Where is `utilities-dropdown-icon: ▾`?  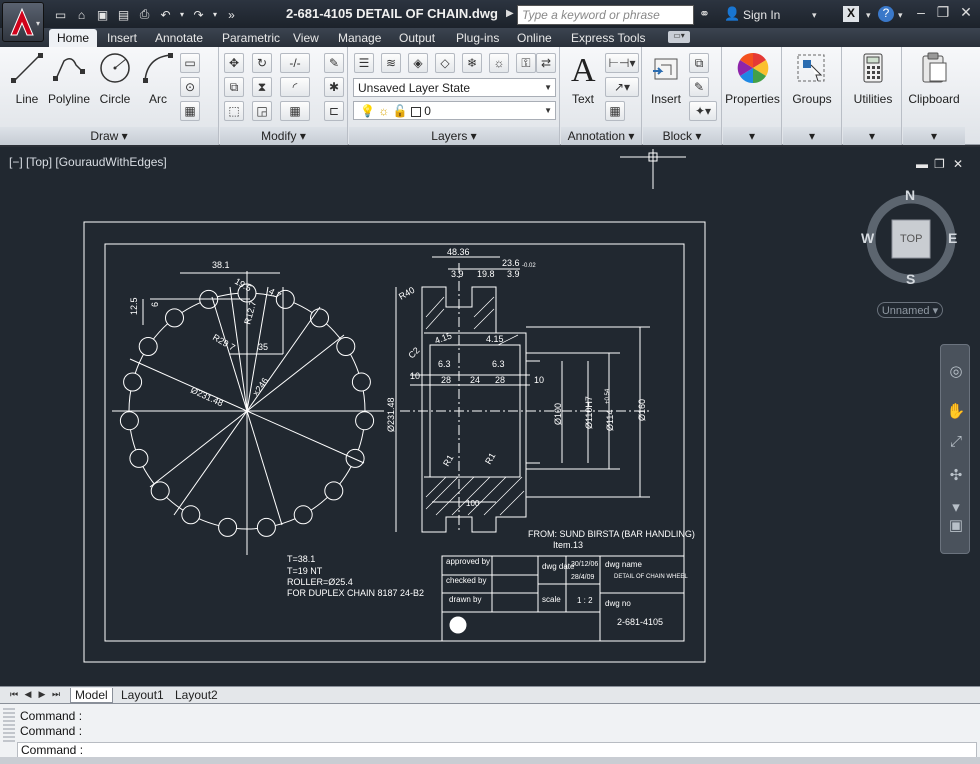
utilities-dropdown-icon: ▾ is located at coordinates (872, 136).